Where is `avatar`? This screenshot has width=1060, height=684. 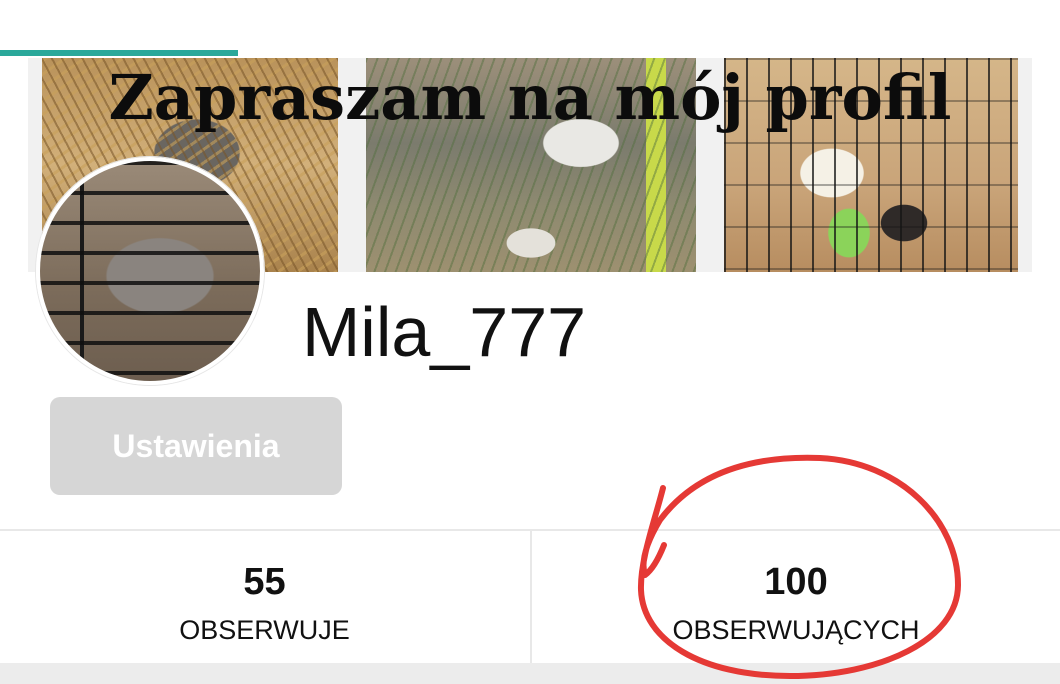
avatar is located at coordinates (150, 271).